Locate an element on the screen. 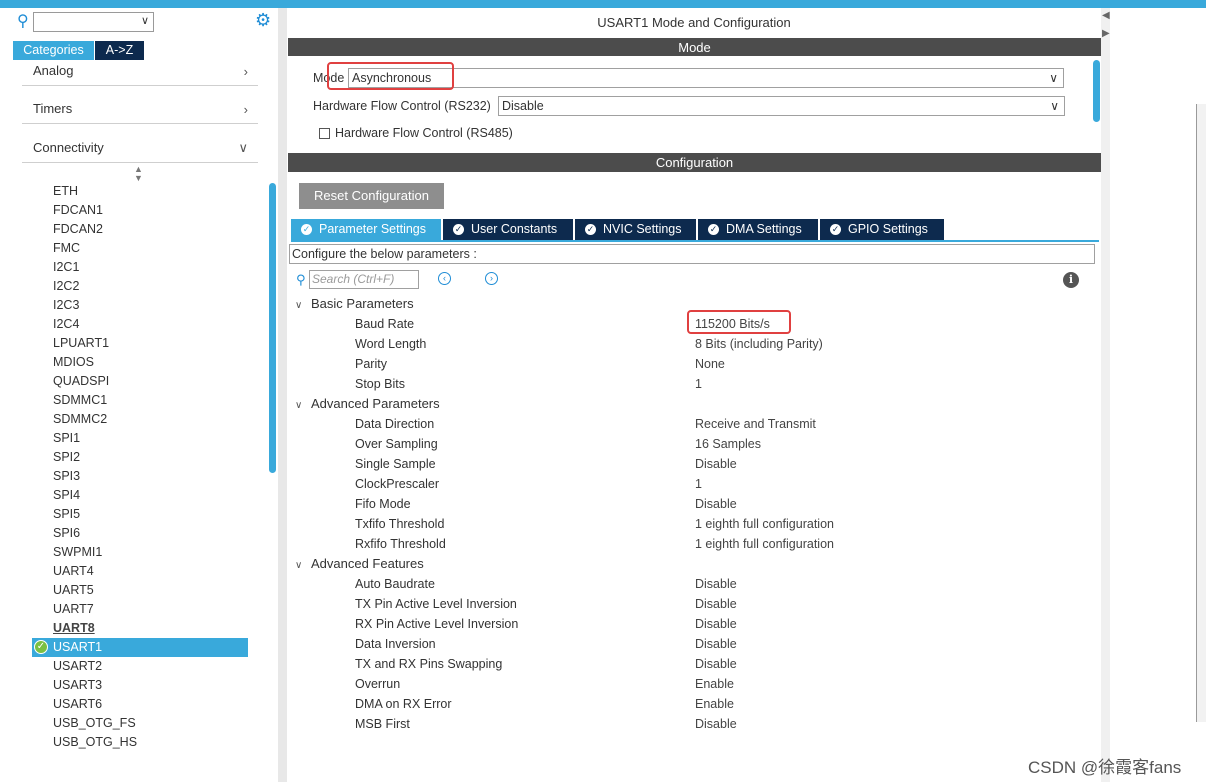 The image size is (1206, 782). tab-nvic-settings: ✓ NVIC Settings is located at coordinates (635, 229).